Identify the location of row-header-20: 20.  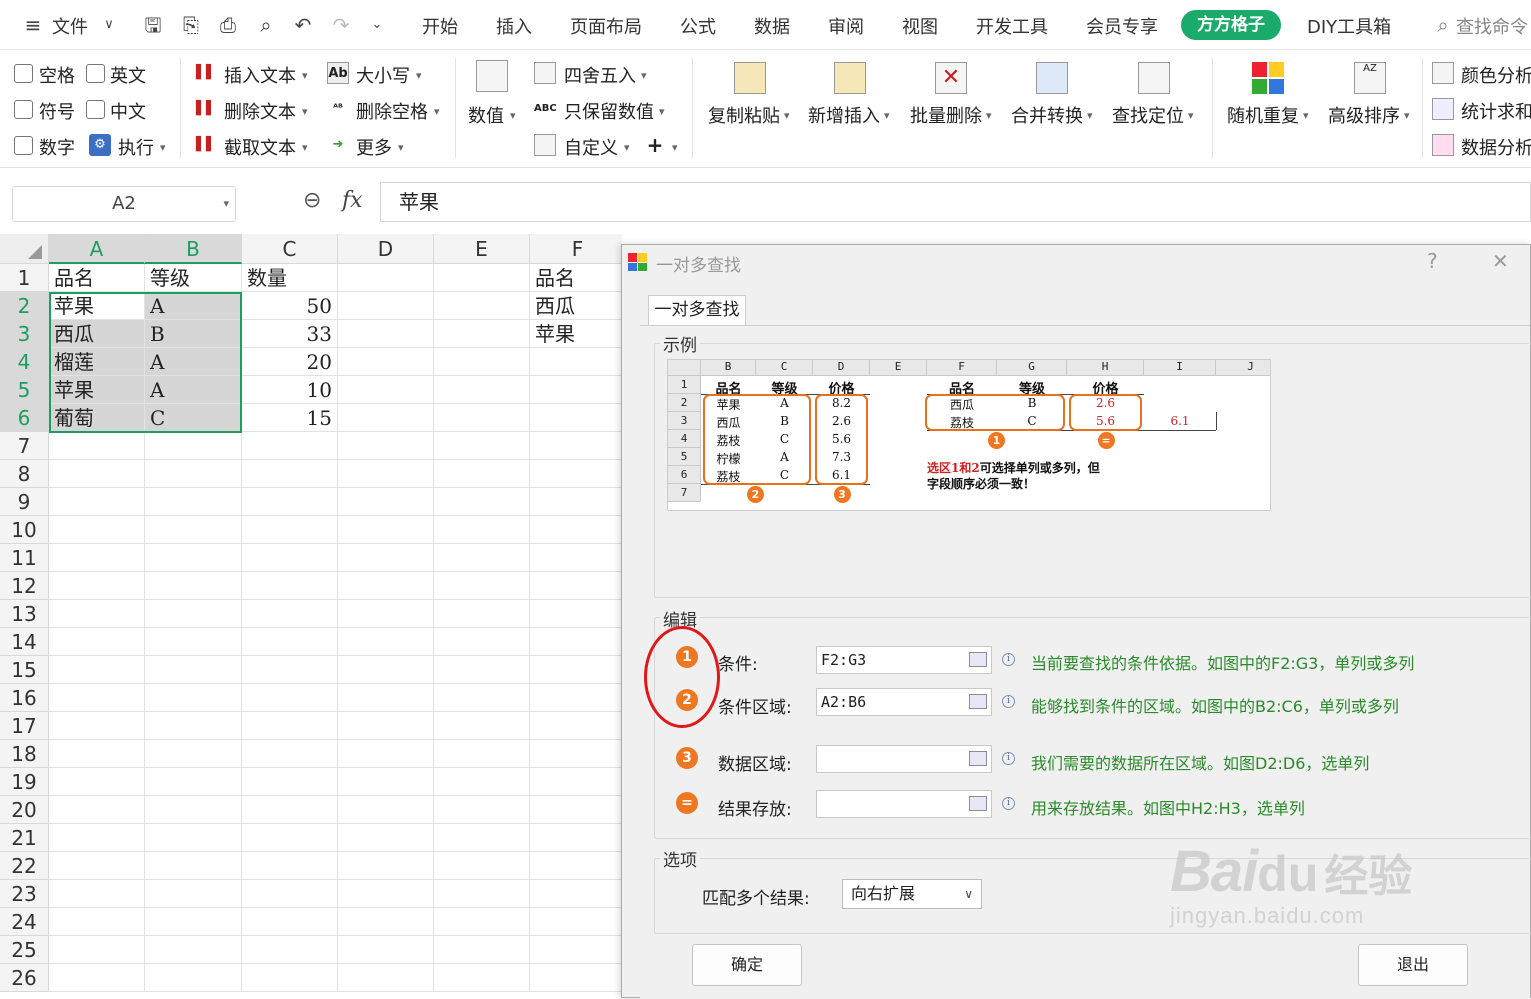
(24, 810).